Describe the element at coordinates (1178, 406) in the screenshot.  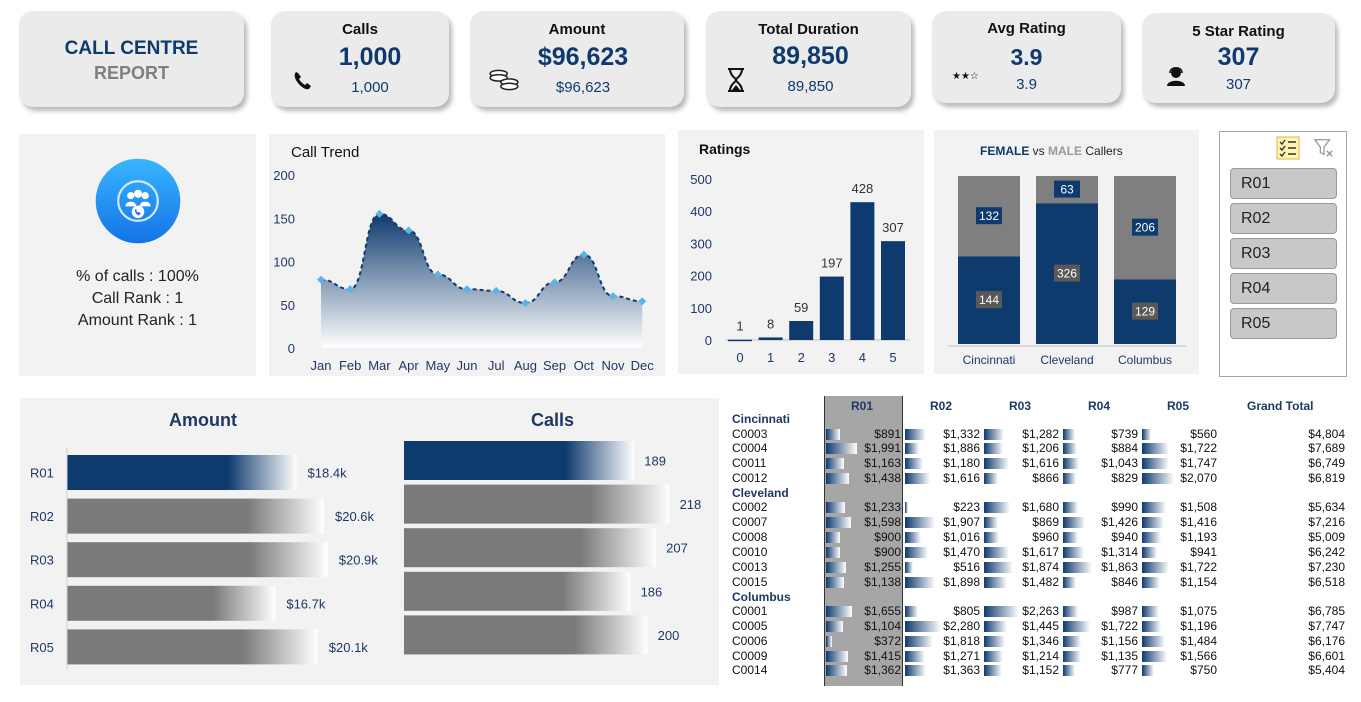
I see `pivot-header-r05: R05` at that location.